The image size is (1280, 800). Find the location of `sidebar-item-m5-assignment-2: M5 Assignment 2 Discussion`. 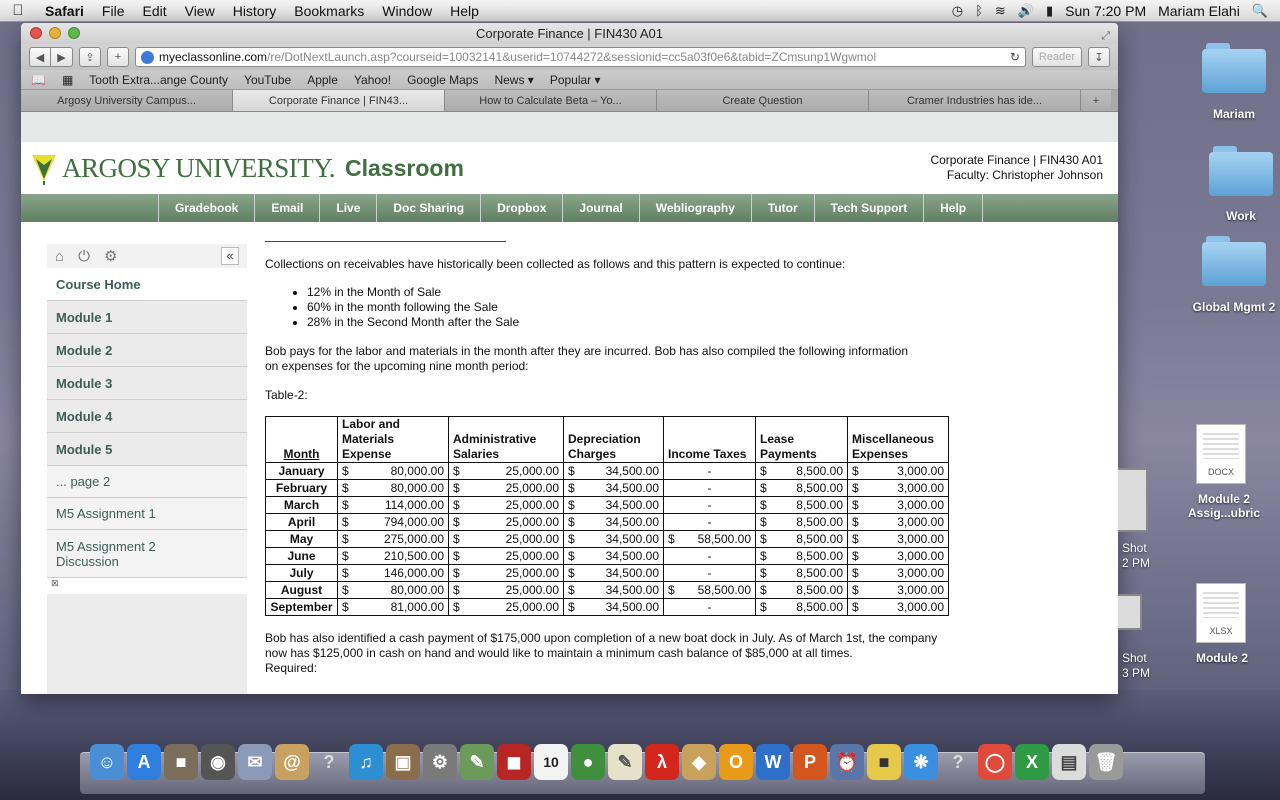

sidebar-item-m5-assignment-2: M5 Assignment 2 Discussion is located at coordinates (147, 554).